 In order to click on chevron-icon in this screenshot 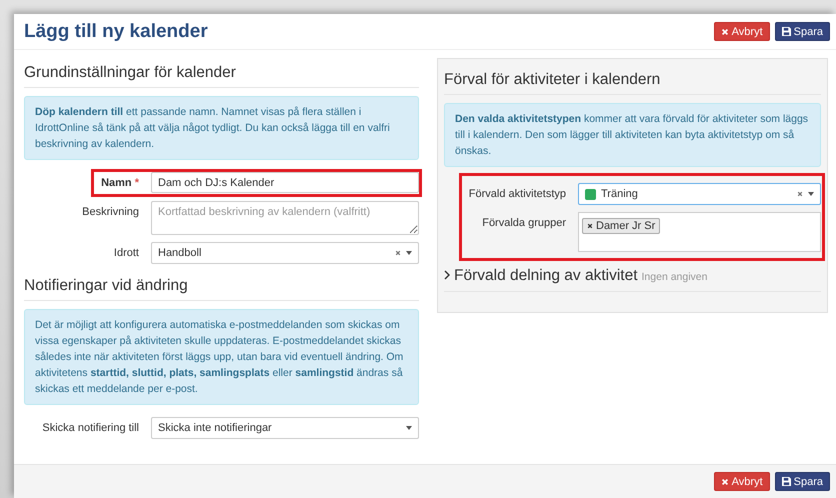, I will do `click(447, 275)`.